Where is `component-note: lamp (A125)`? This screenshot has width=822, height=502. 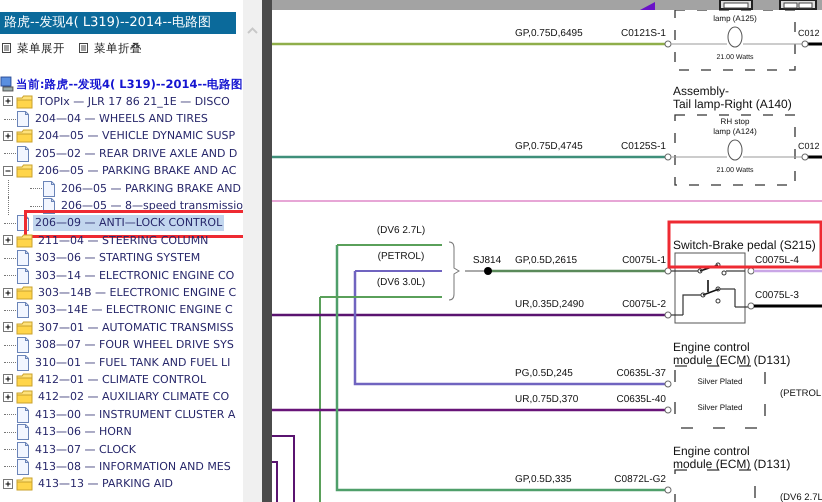 component-note: lamp (A125) is located at coordinates (735, 18).